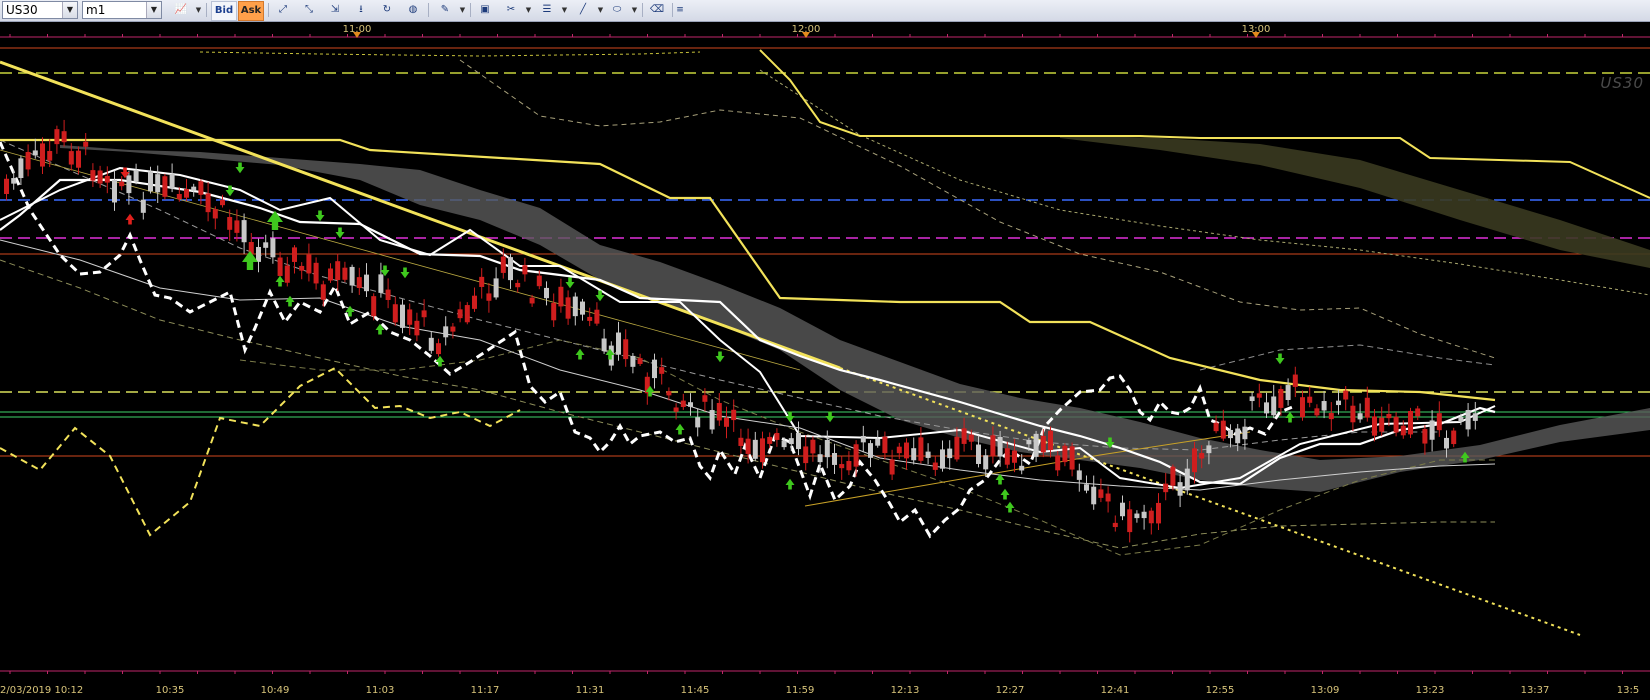 This screenshot has height=700, width=1650. I want to click on bottom-tick-label: 12:55, so click(1220, 690).